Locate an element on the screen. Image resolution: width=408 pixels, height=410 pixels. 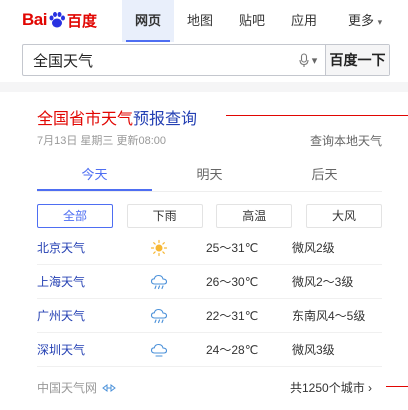
voice-search-button: ▾ is located at coordinates (308, 60).